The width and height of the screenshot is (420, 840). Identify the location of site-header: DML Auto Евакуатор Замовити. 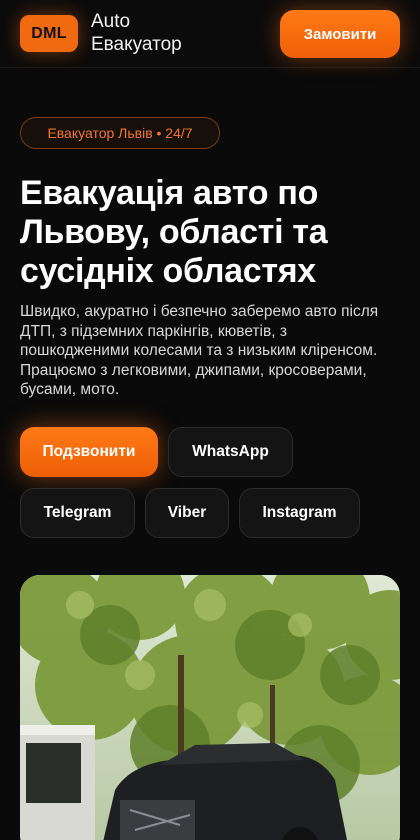
(210, 34).